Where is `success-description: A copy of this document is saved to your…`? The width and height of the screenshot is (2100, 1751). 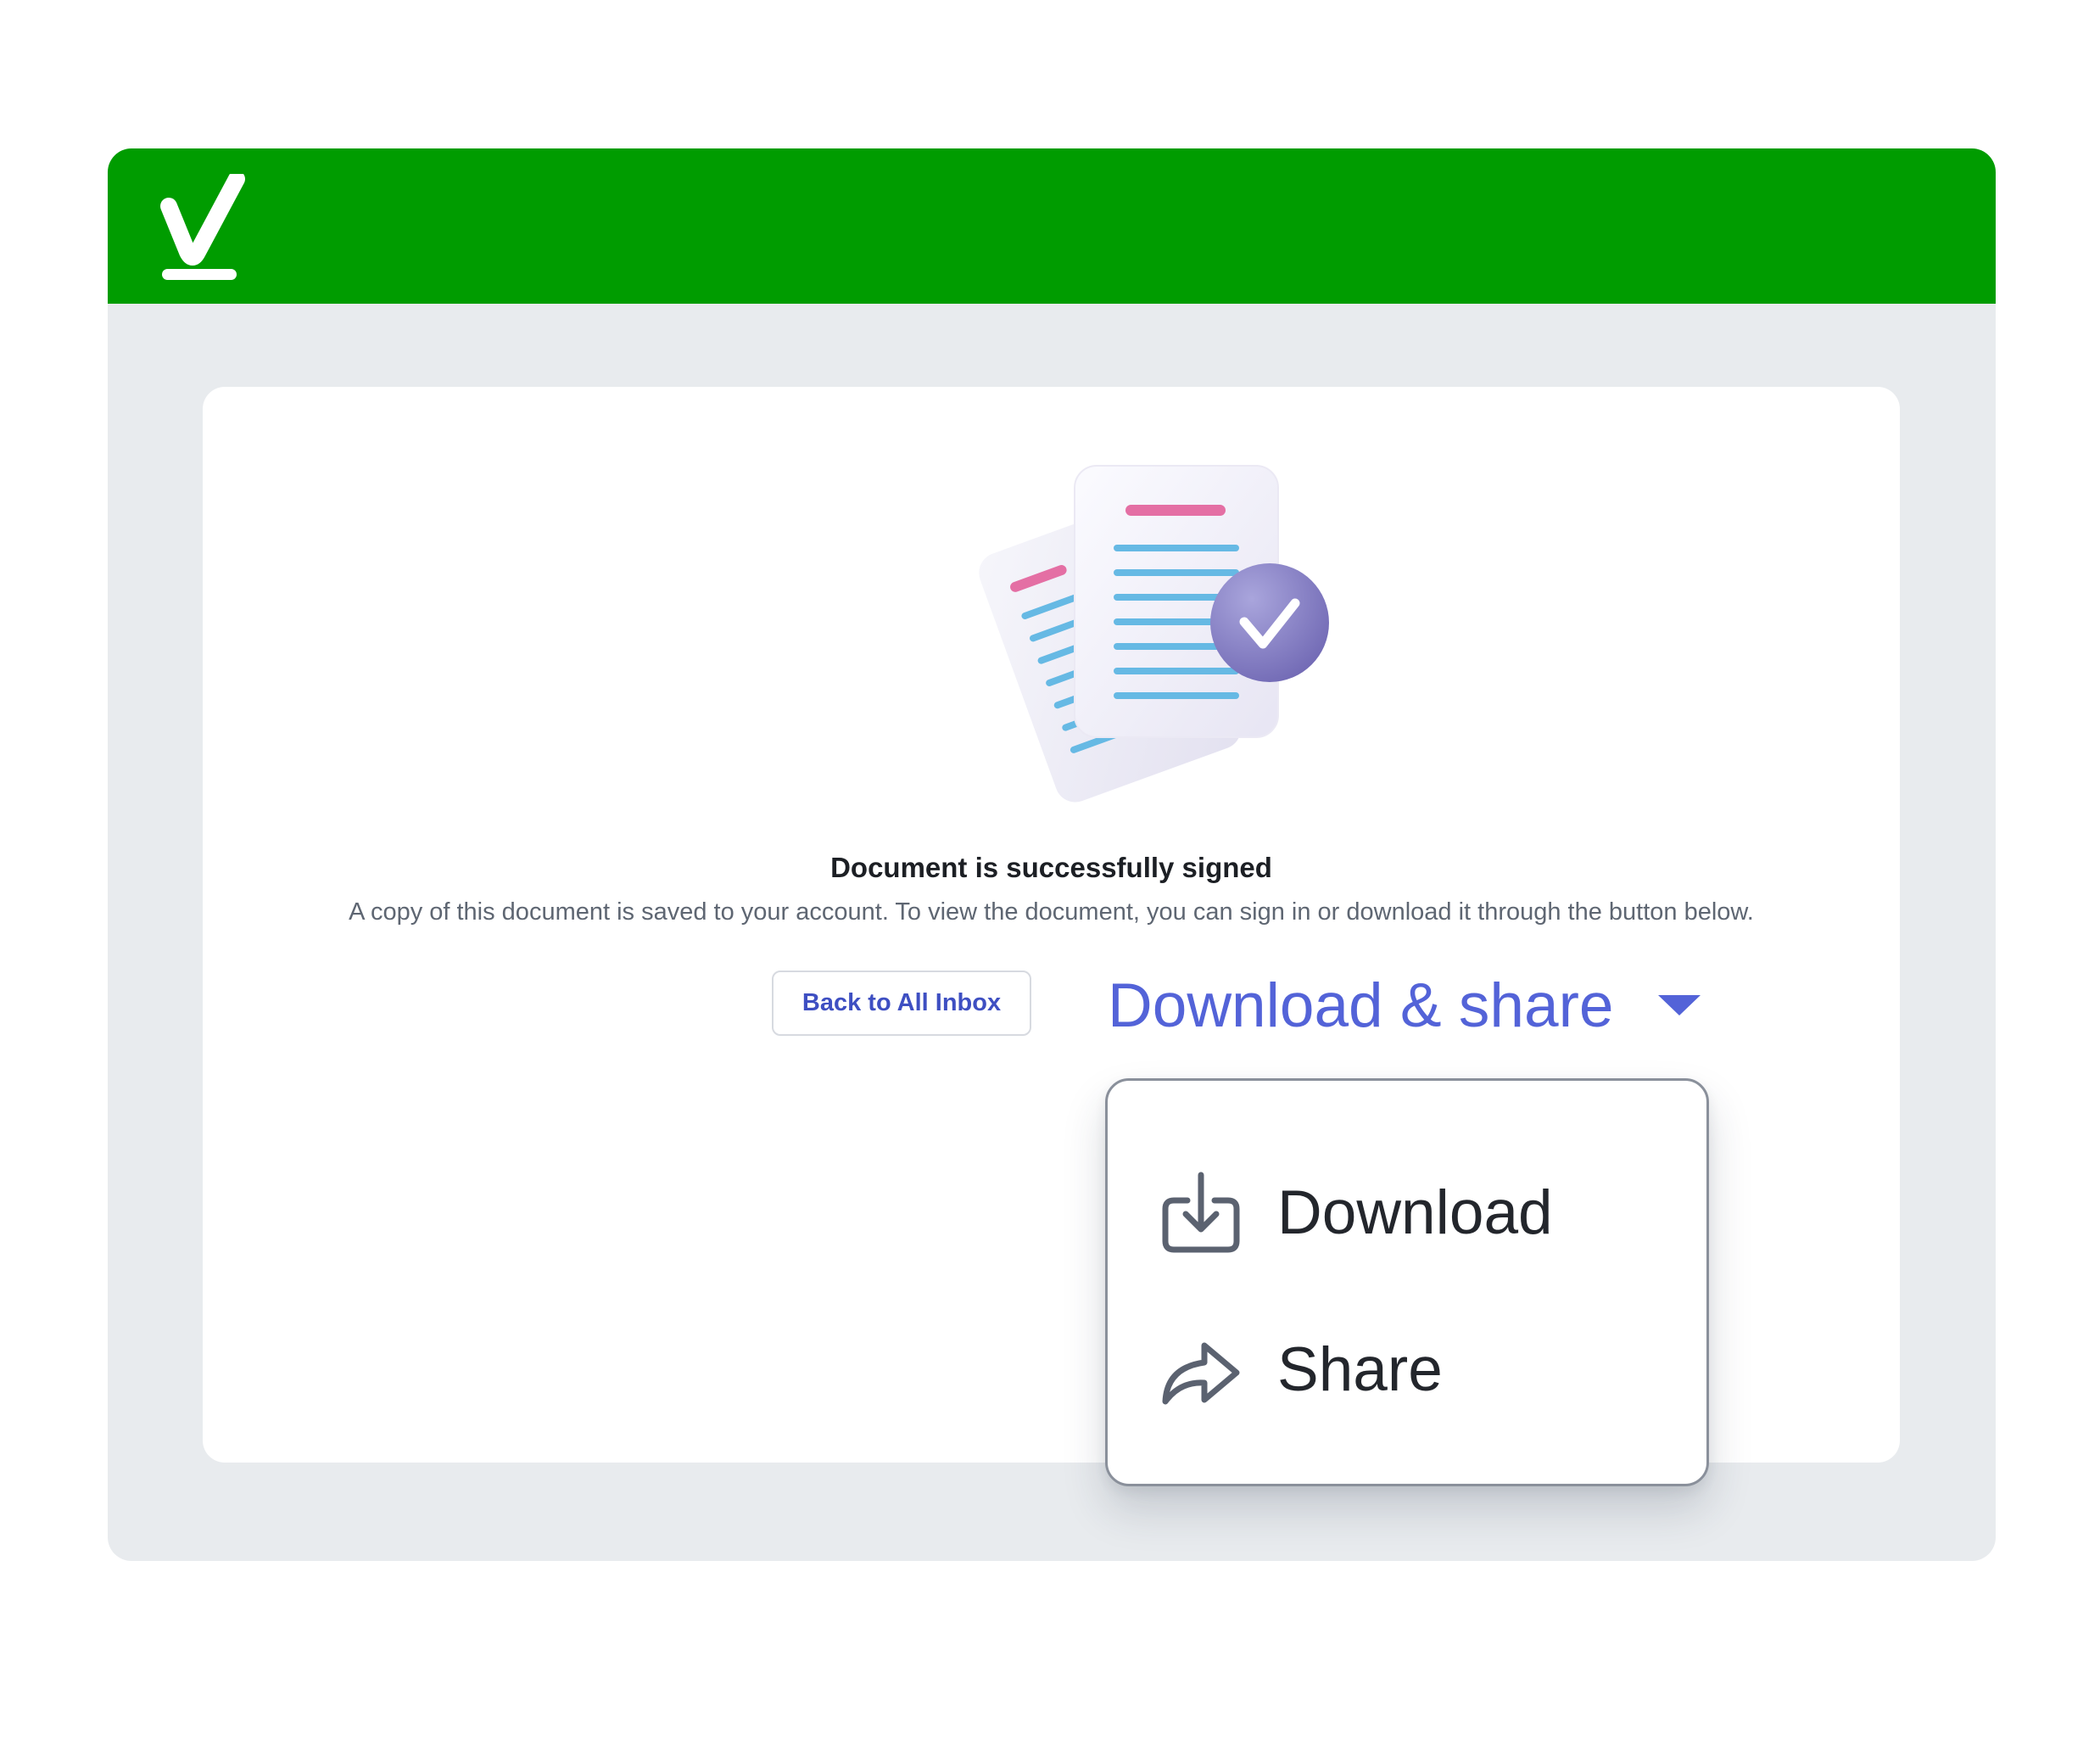
success-description: A copy of this document is saved to your… is located at coordinates (1051, 912).